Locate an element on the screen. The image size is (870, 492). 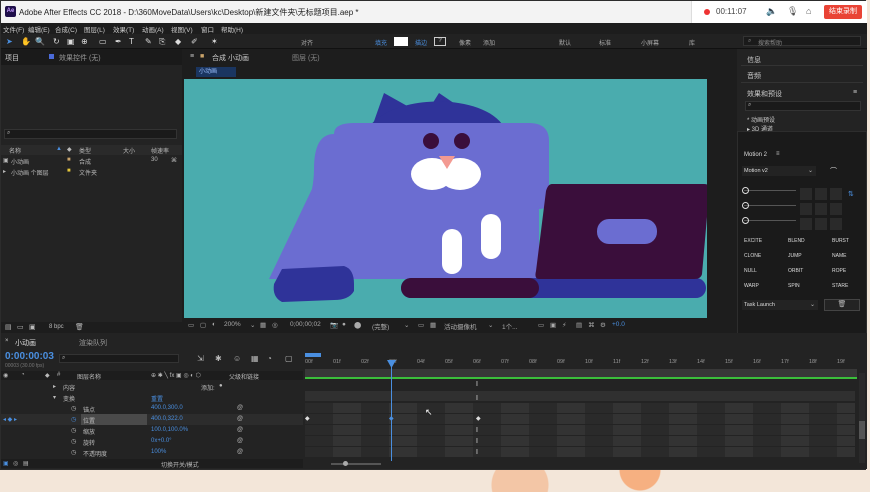
comp-tab: 合成 小动画 is located at coordinates (230, 58).